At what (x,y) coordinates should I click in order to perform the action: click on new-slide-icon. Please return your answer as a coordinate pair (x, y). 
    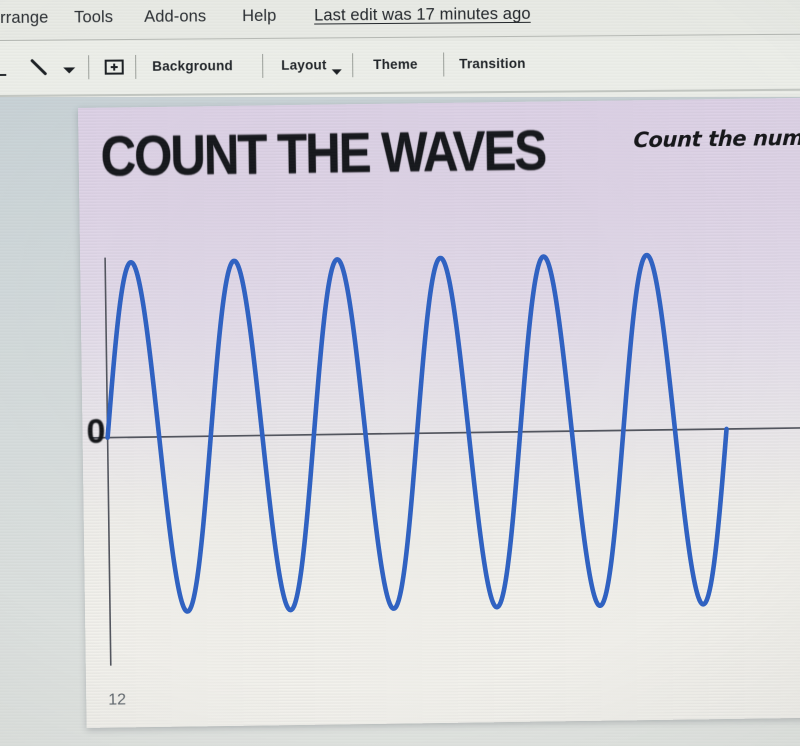
    Looking at the image, I should click on (114, 69).